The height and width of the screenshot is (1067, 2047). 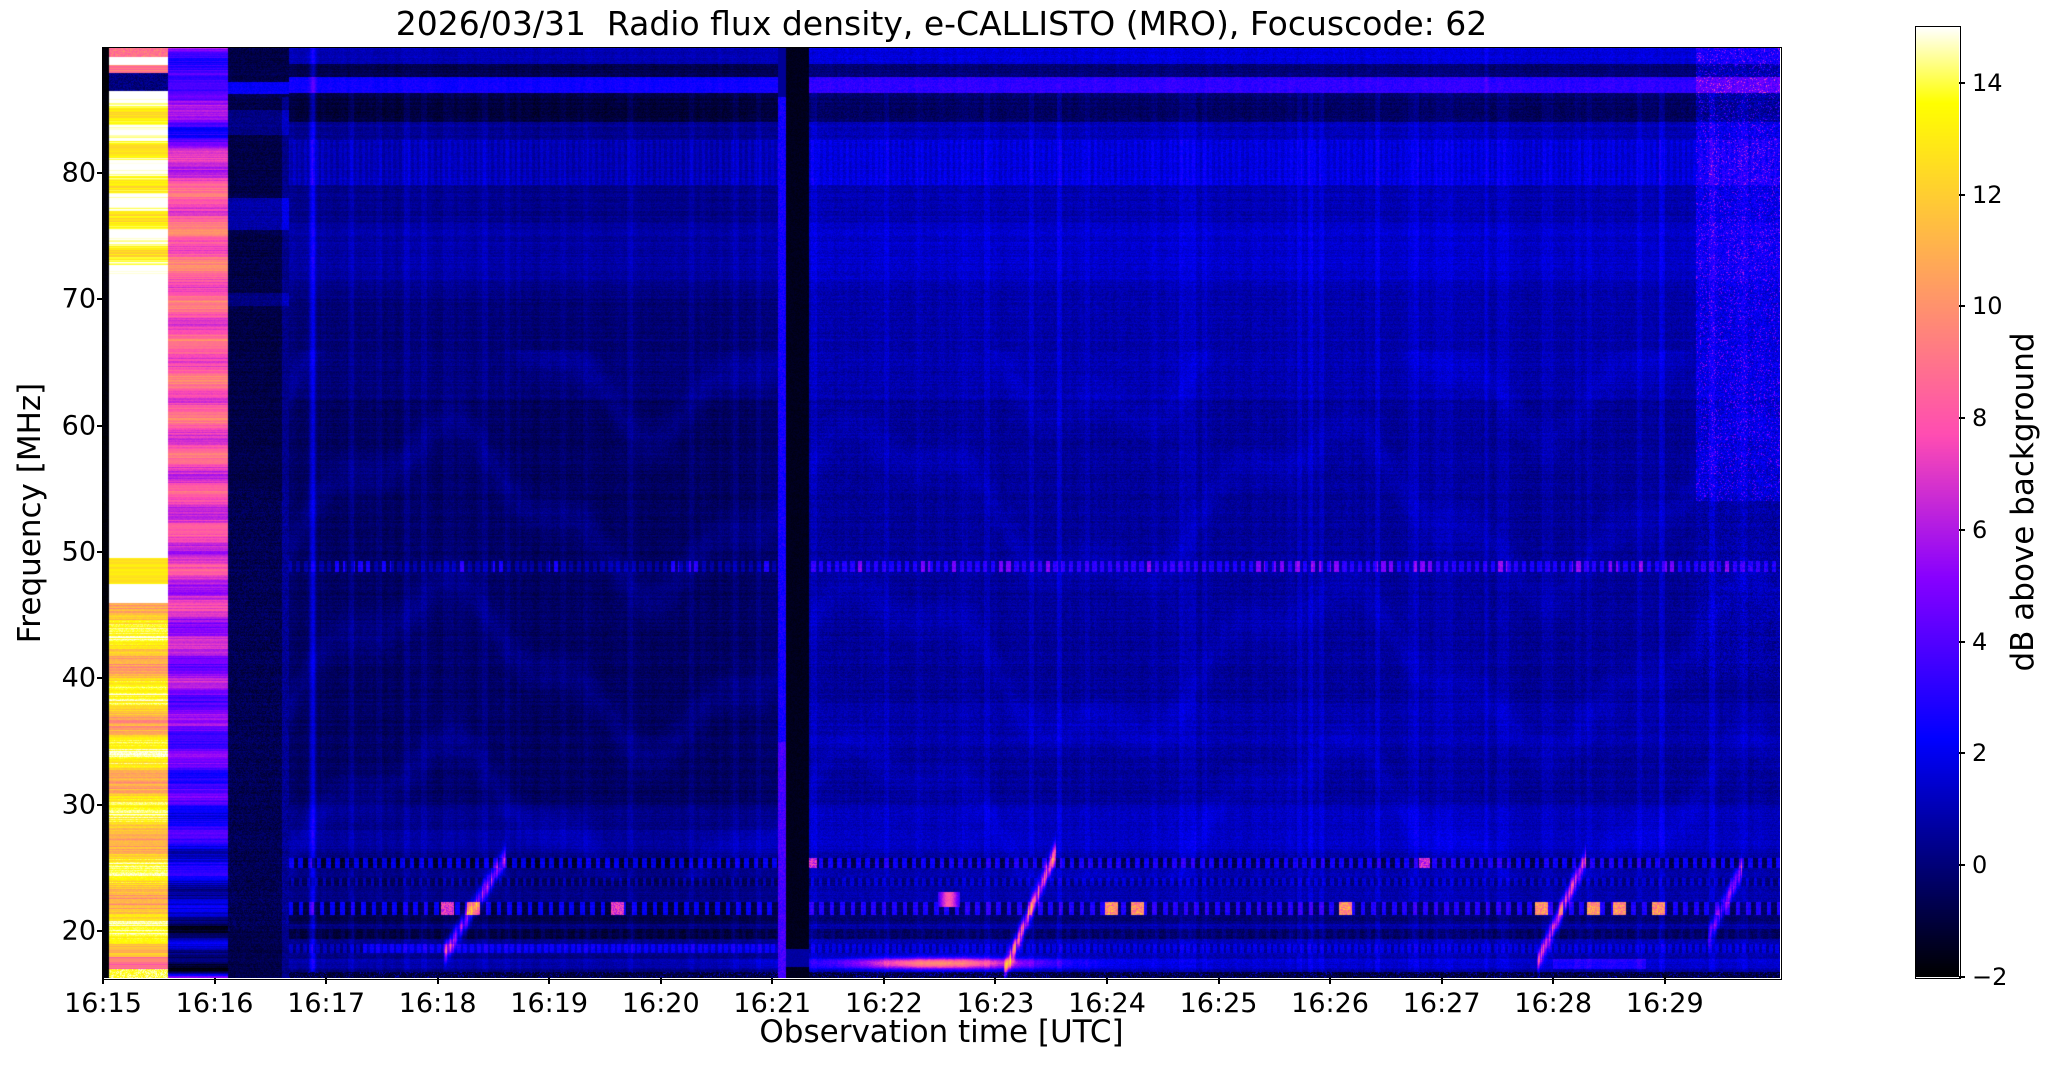 What do you see at coordinates (326, 1003) in the screenshot?
I see `x-tick-label: 16:17` at bounding box center [326, 1003].